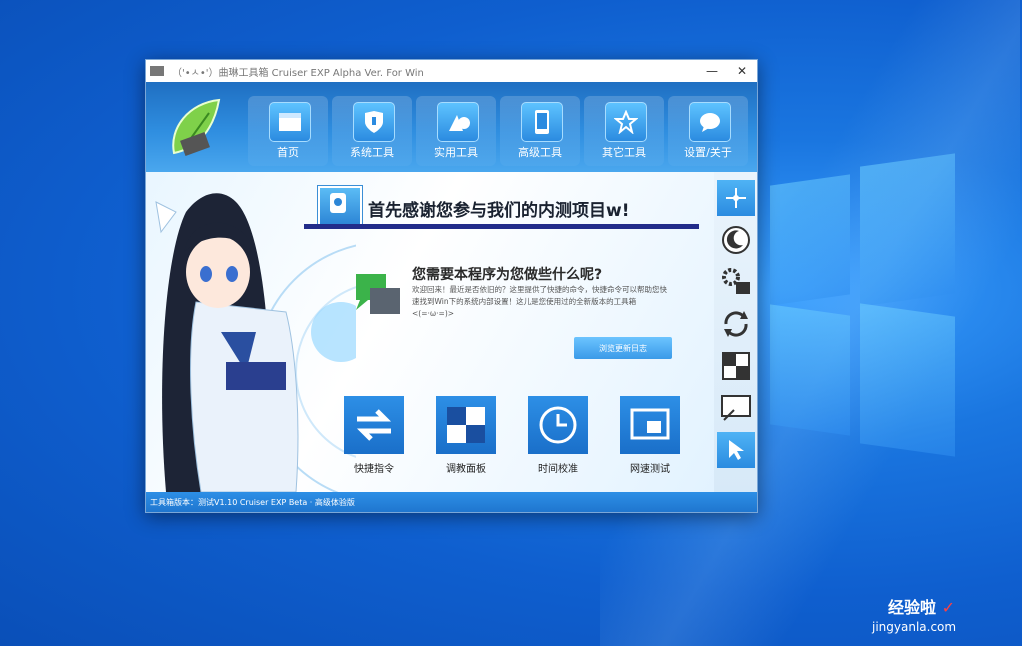  I want to click on settings-gears-icon, so click(736, 281).